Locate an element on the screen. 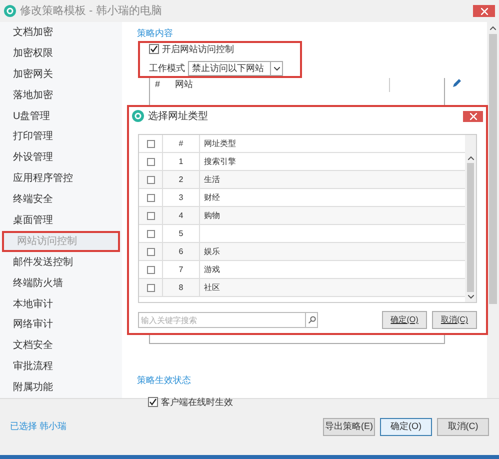  table-cell: 5 is located at coordinates (181, 233).